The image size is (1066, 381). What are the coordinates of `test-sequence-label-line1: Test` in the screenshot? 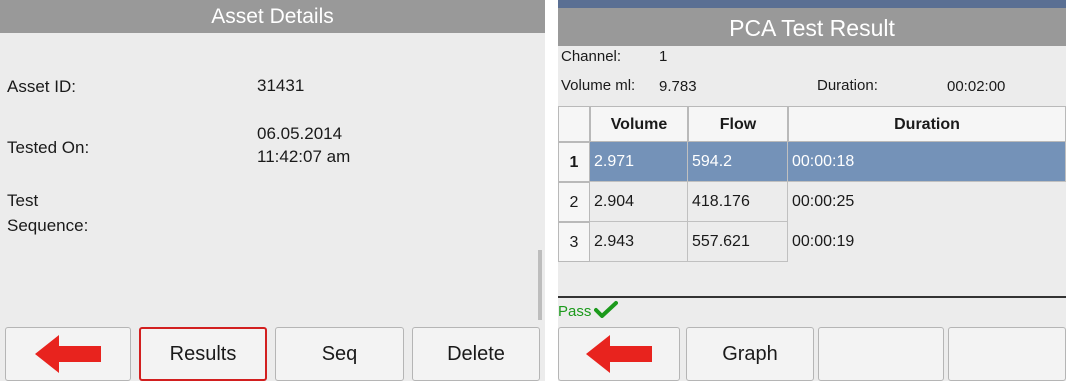 It's located at (23, 200).